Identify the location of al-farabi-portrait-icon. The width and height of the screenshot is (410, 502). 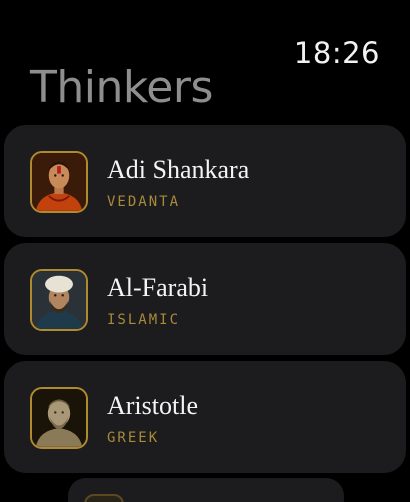
(59, 300).